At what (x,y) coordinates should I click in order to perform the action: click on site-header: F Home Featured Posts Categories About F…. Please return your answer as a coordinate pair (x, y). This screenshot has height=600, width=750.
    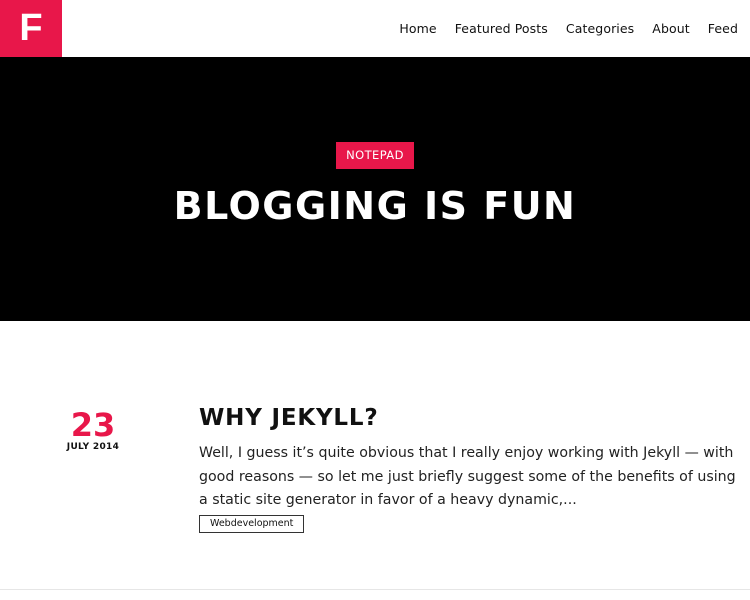
    Looking at the image, I should click on (375, 28).